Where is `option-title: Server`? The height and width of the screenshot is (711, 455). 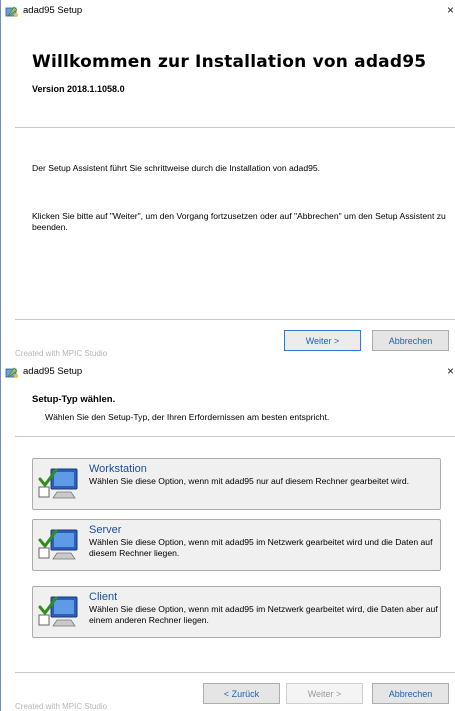 option-title: Server is located at coordinates (105, 530).